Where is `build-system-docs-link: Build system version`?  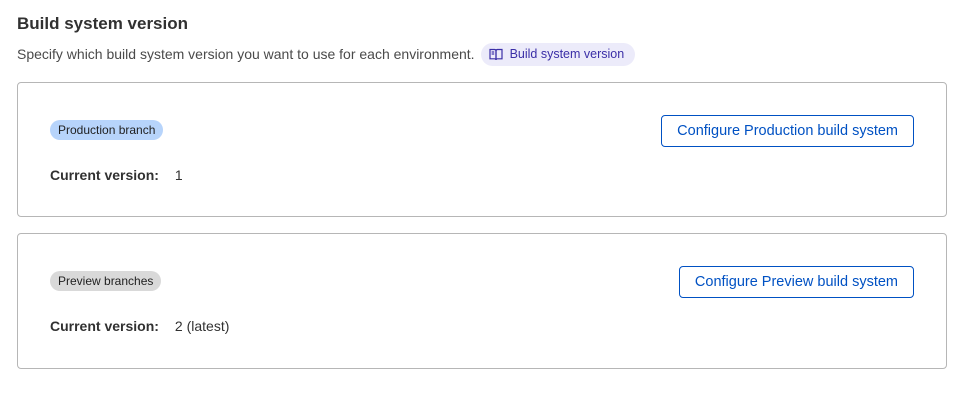 build-system-docs-link: Build system version is located at coordinates (558, 54).